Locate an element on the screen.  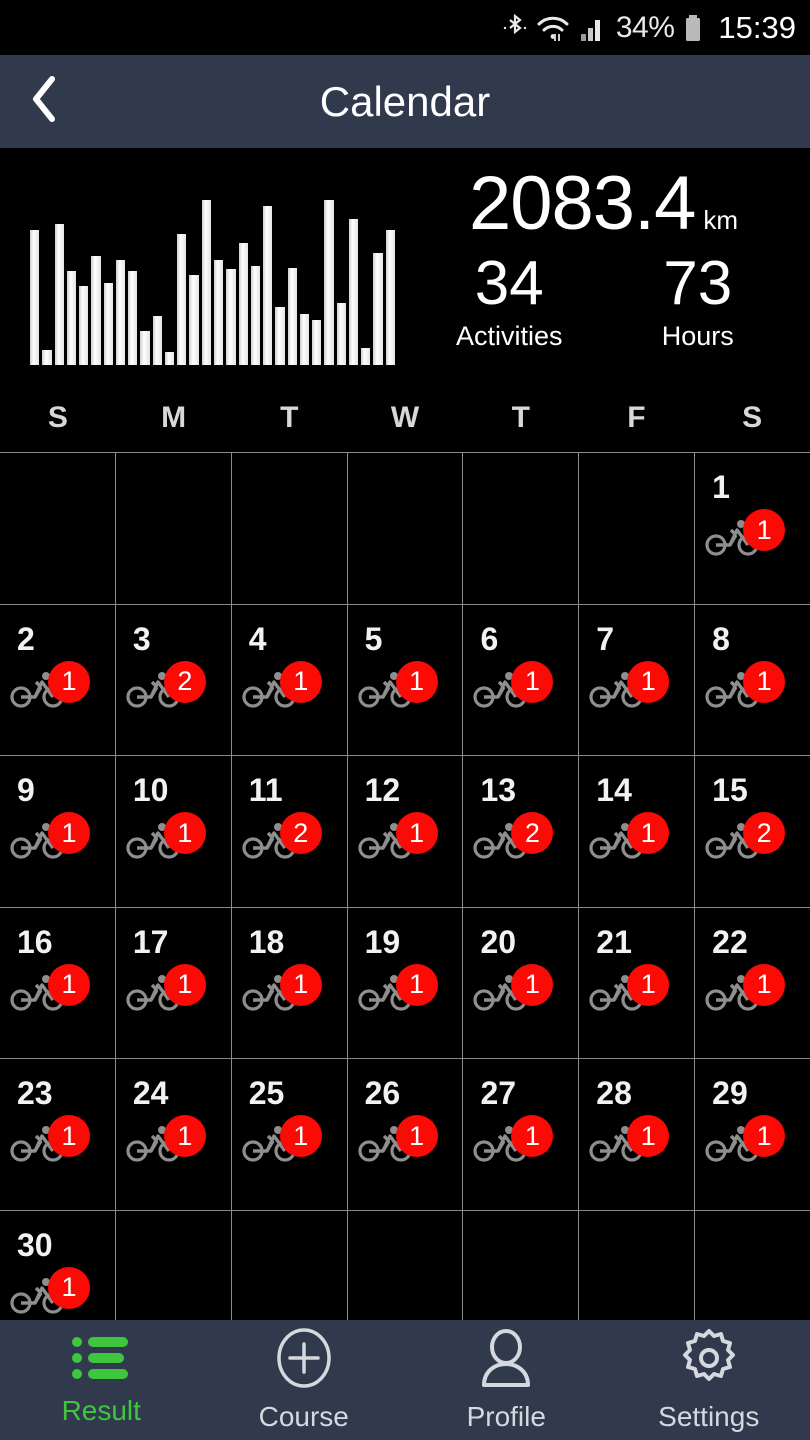
calendar-week-row: 9 1 10 1 11 2 12 1 13 2 14 1 15 2 is located at coordinates (405, 832).